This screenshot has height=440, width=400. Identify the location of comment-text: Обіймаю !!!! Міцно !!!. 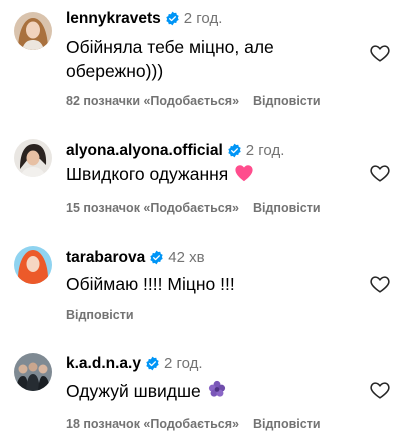
(150, 284).